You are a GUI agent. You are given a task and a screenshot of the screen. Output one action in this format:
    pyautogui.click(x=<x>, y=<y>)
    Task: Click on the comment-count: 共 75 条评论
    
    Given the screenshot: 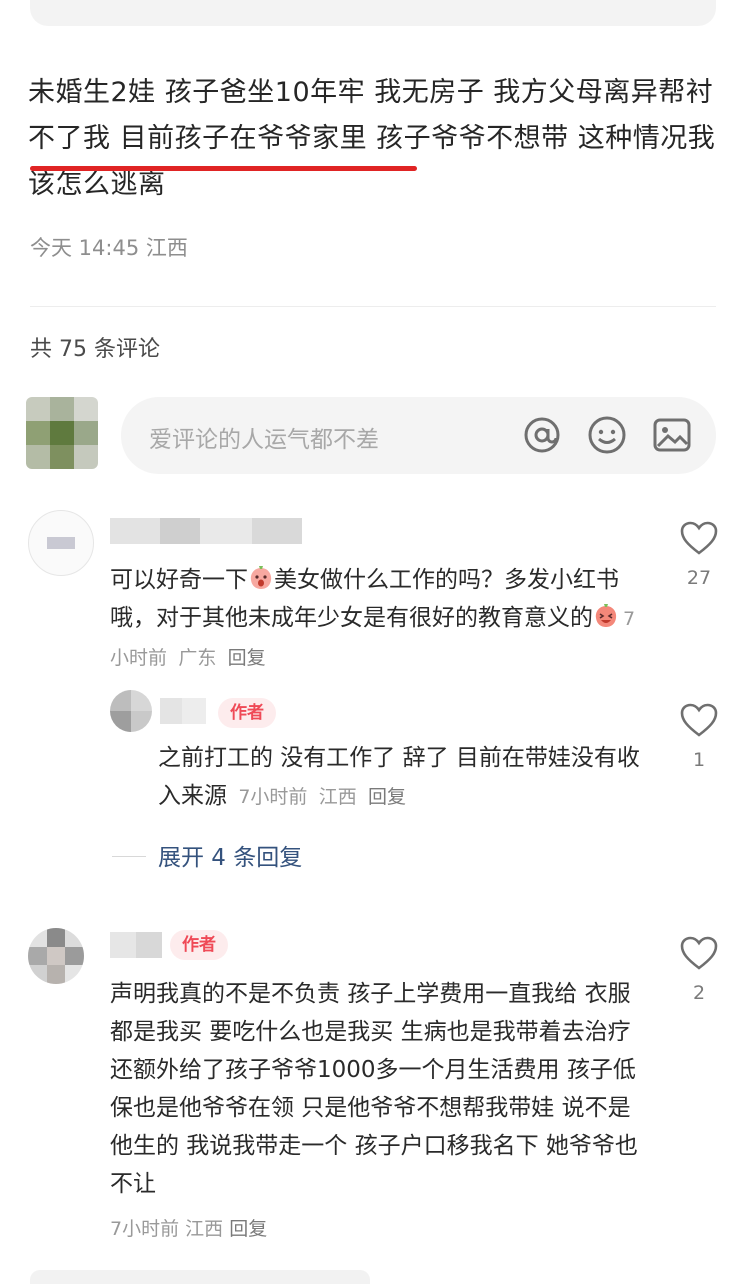 What is the action you would take?
    pyautogui.click(x=95, y=349)
    